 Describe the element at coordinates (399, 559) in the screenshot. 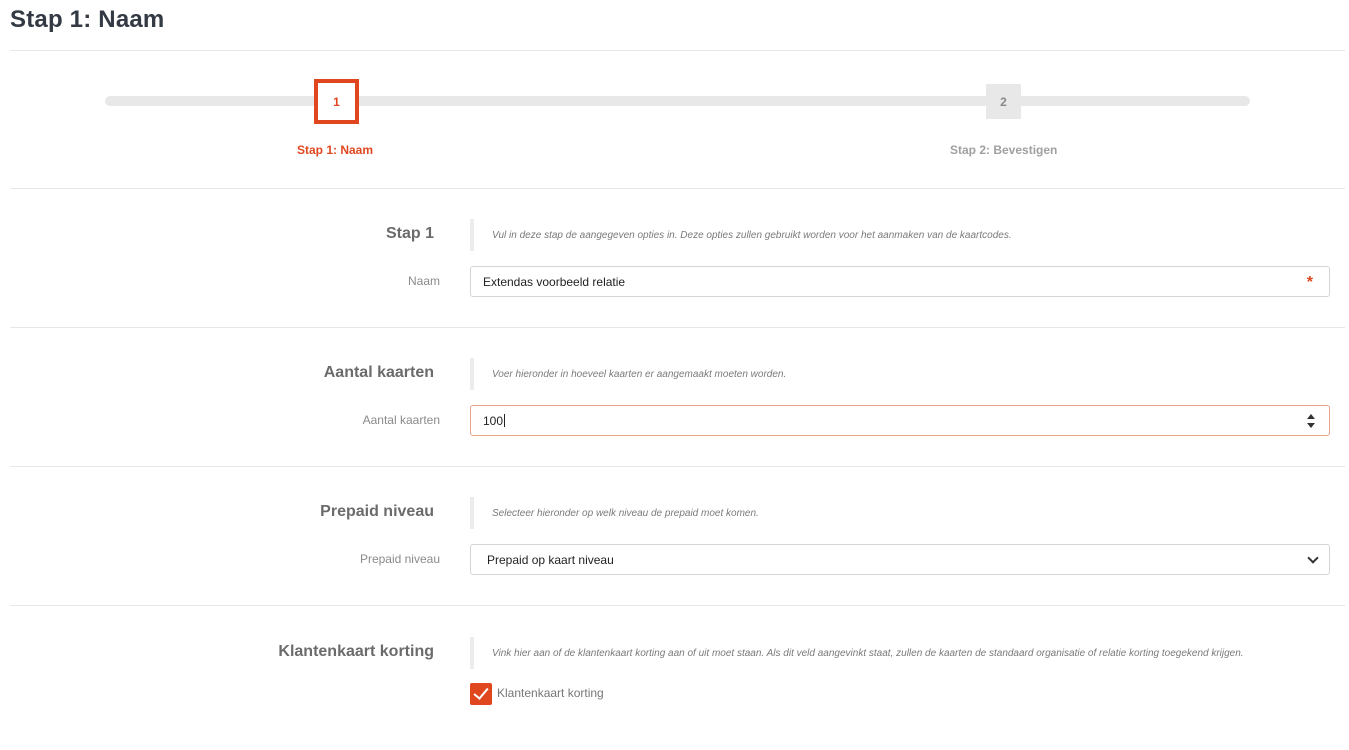

I see `prepaid-level-label: Prepaid niveau` at that location.